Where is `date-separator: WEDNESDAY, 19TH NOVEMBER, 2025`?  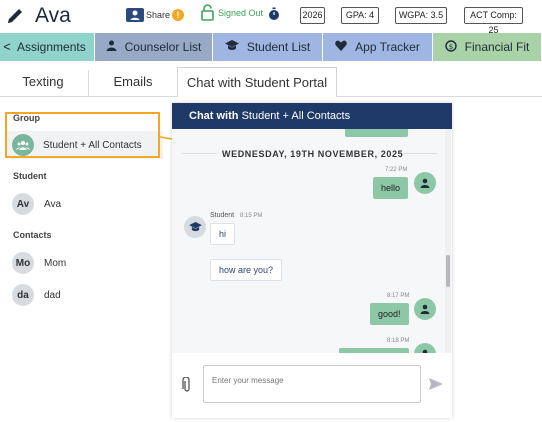
date-separator: WEDNESDAY, 19TH NOVEMBER, 2025 is located at coordinates (313, 154).